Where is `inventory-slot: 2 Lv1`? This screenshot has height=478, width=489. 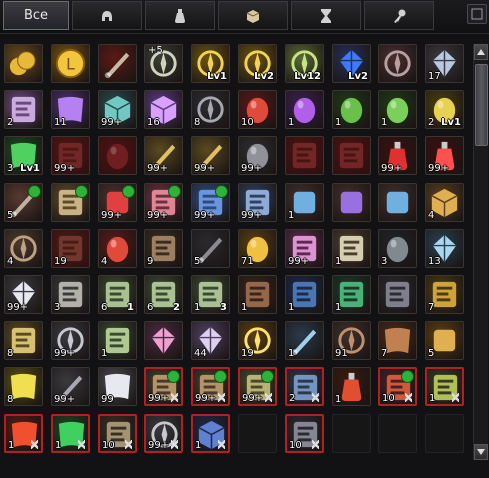
inventory-slot: 2 Lv1 is located at coordinates (444, 109).